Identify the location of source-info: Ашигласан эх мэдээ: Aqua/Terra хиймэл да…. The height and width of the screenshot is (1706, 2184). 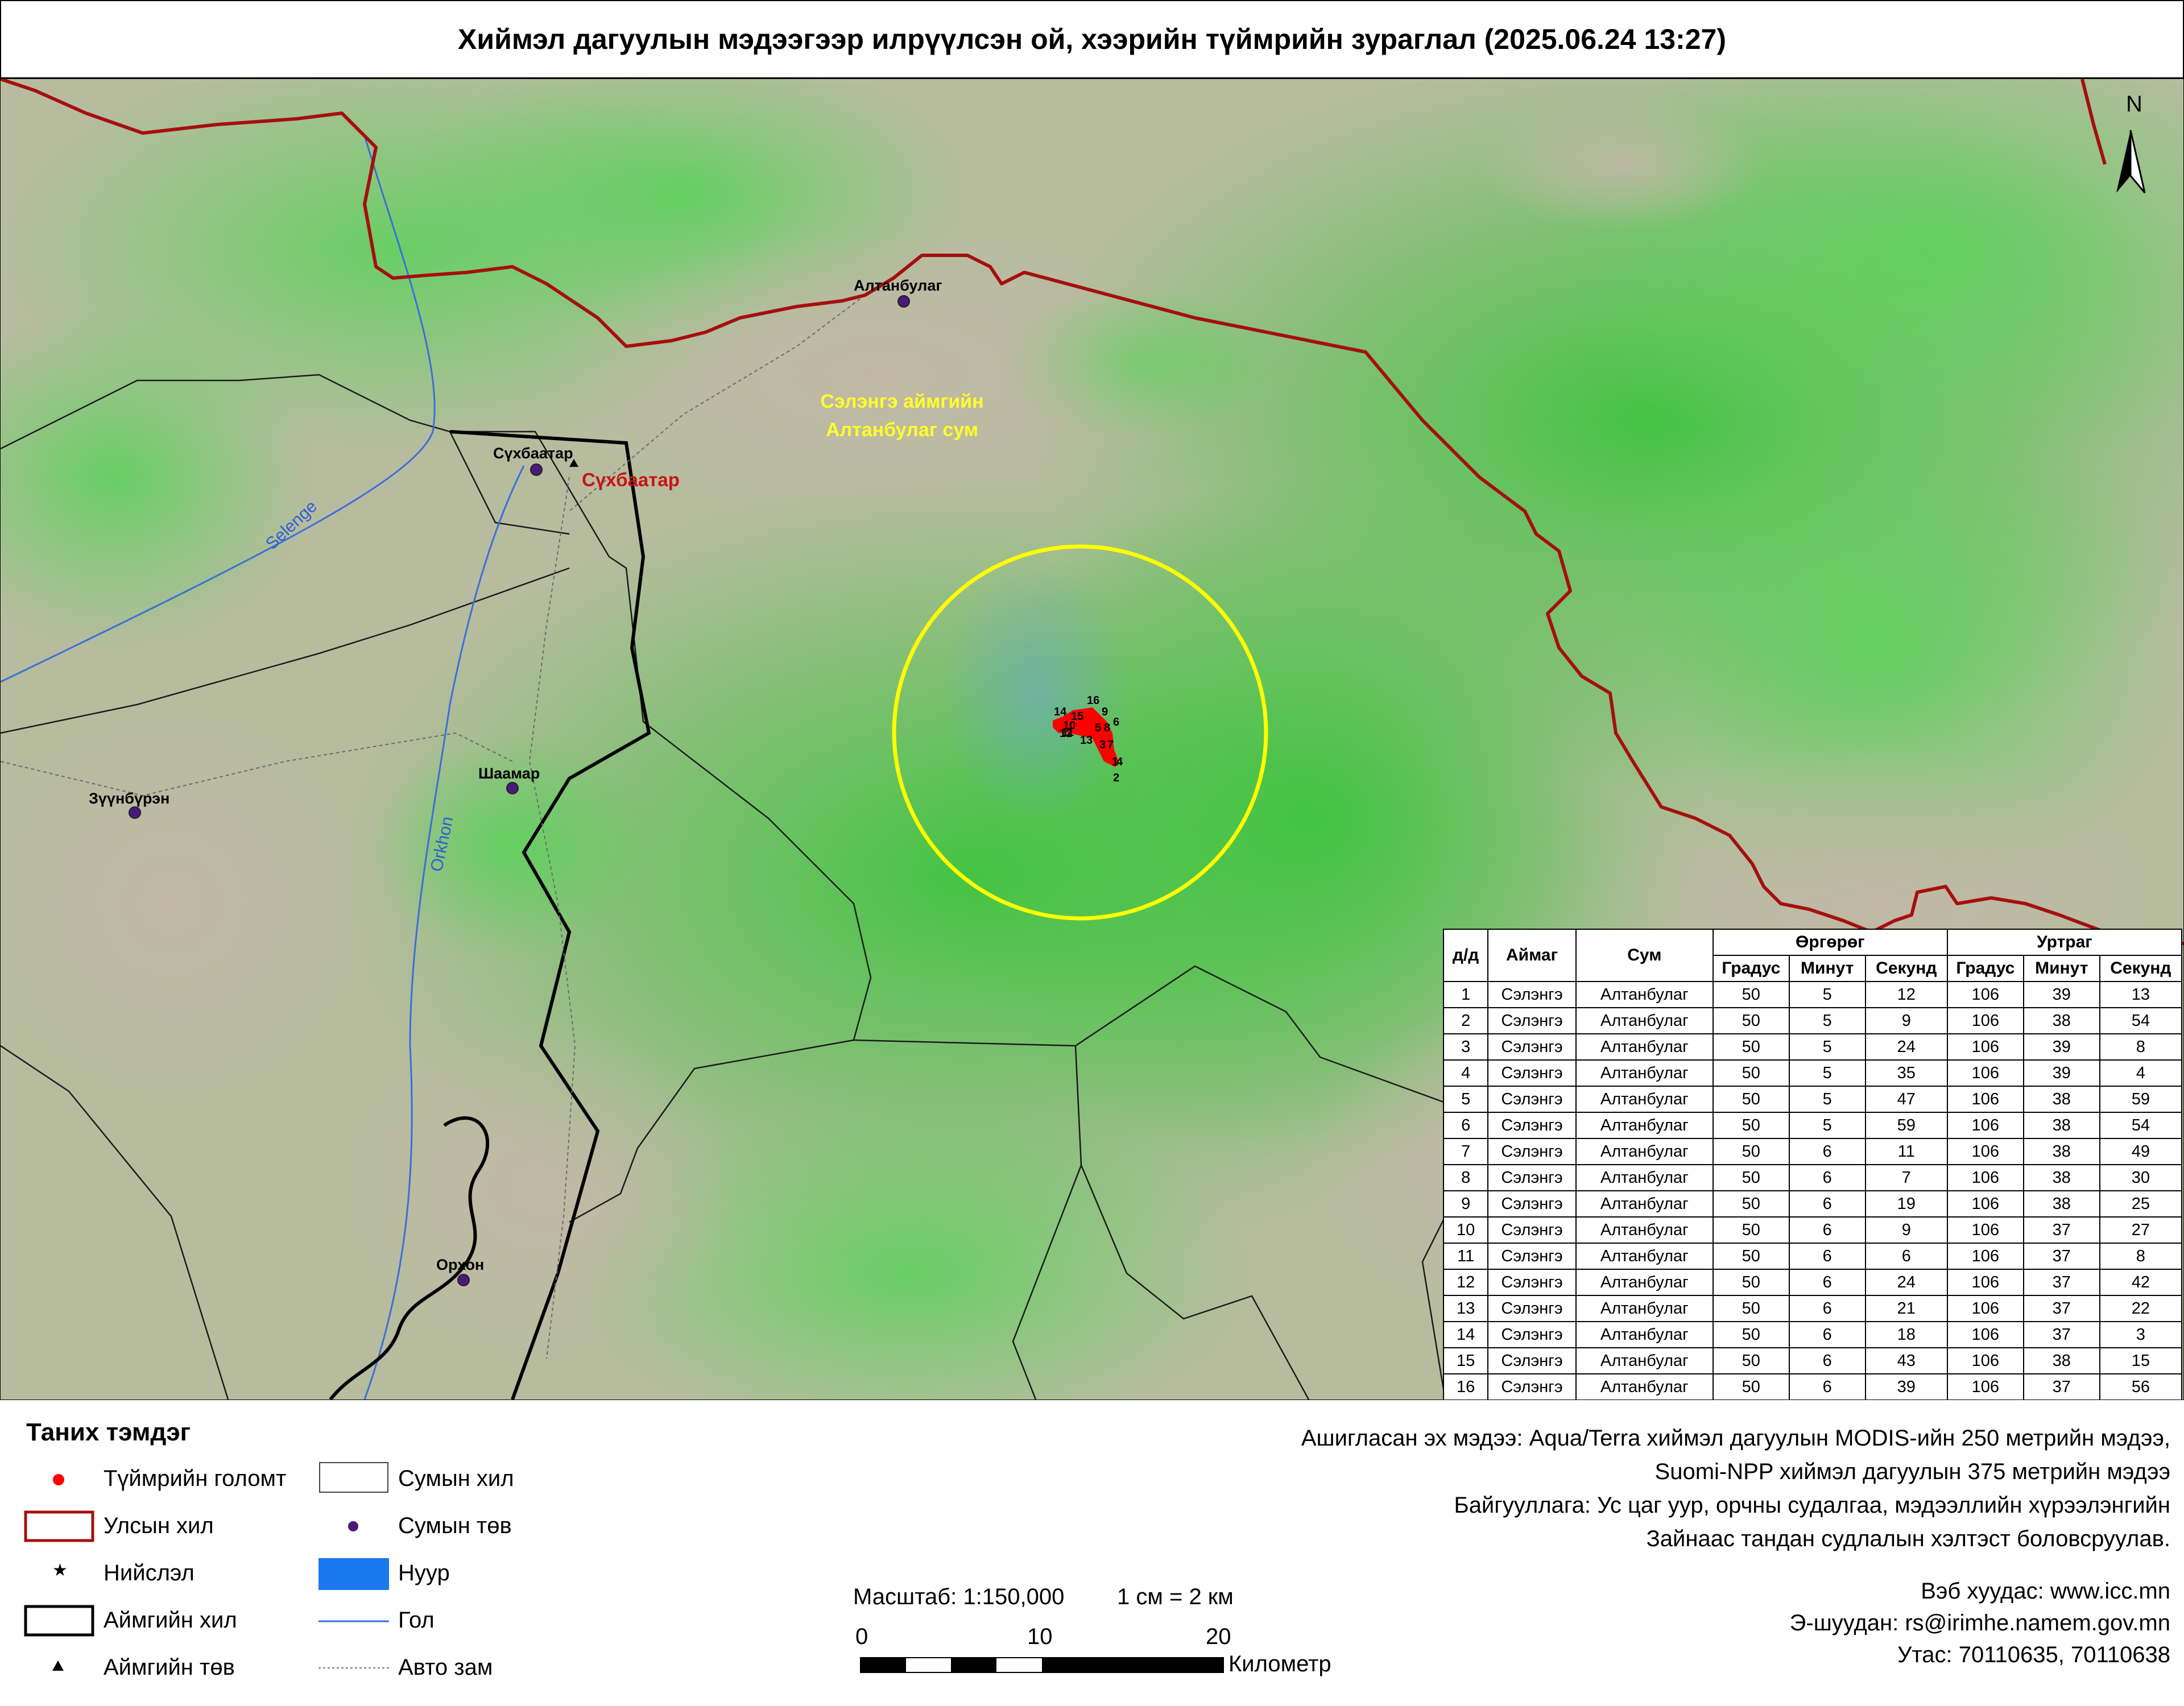
(1630, 1489).